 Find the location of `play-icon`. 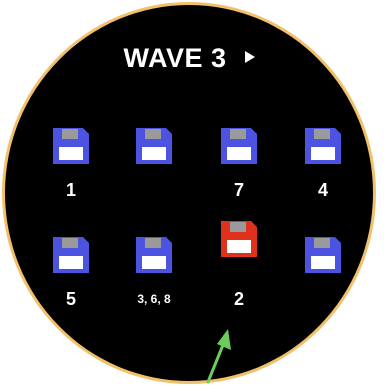

play-icon is located at coordinates (249, 56).